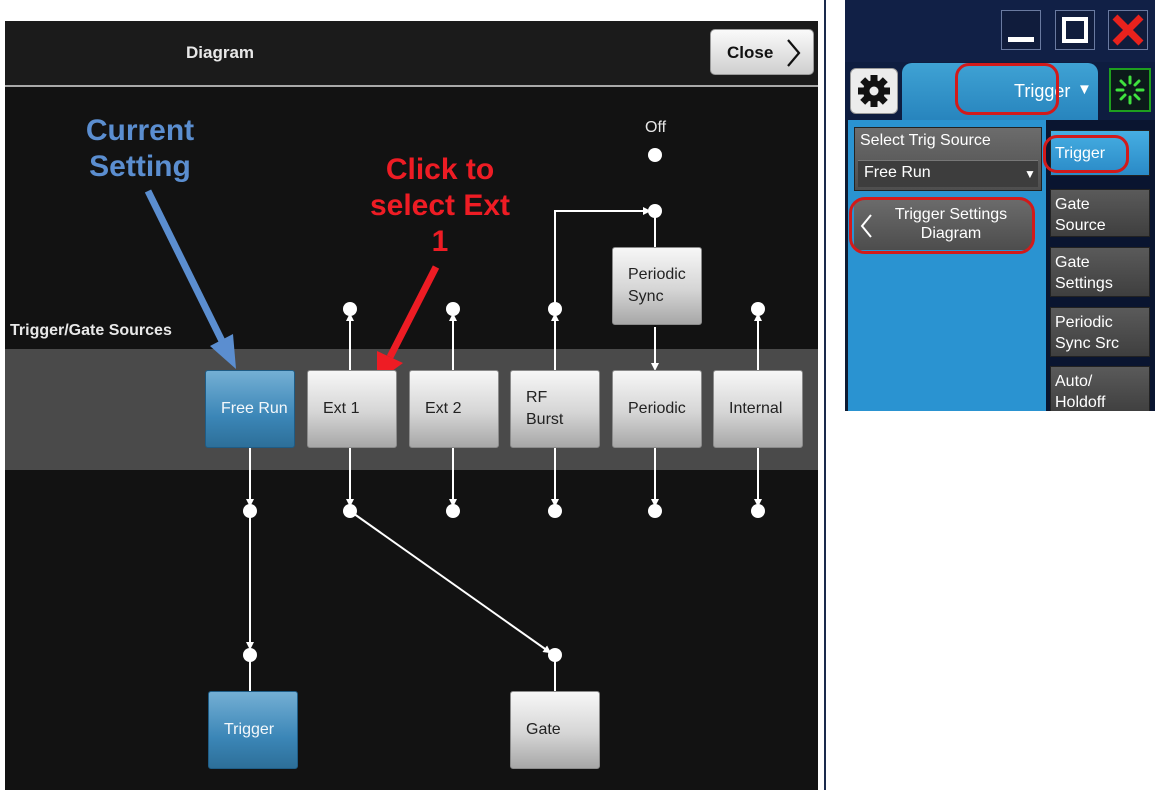 The width and height of the screenshot is (1167, 790). I want to click on maximize-icon, so click(1075, 30).